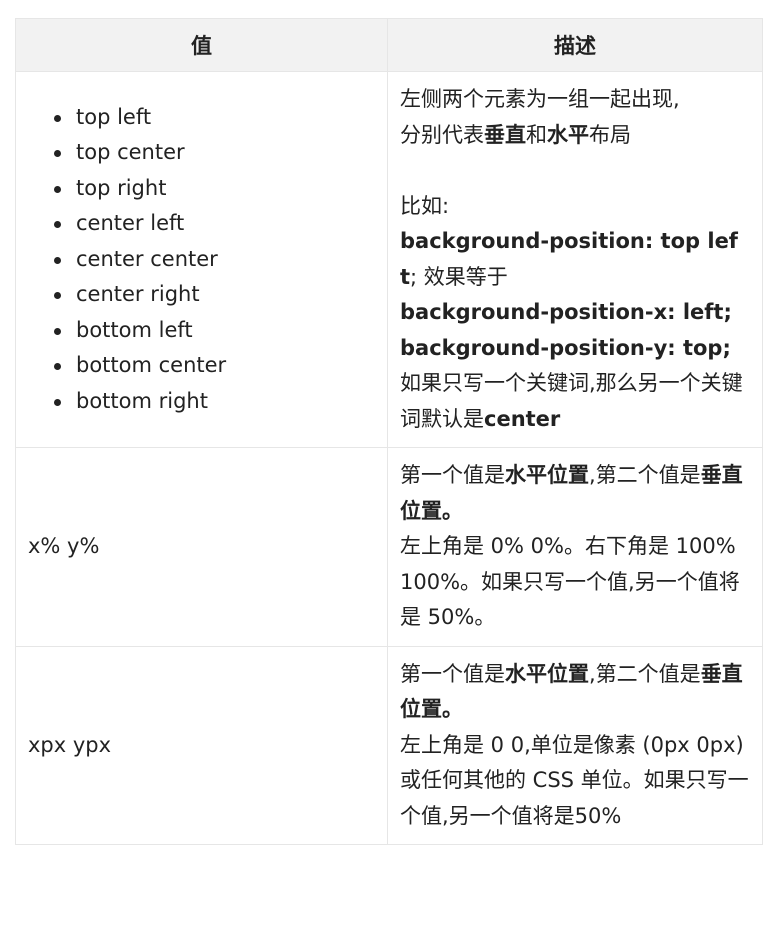 The height and width of the screenshot is (949, 763). What do you see at coordinates (201, 745) in the screenshot?
I see `value-cell-pixels: xpx ypx` at bounding box center [201, 745].